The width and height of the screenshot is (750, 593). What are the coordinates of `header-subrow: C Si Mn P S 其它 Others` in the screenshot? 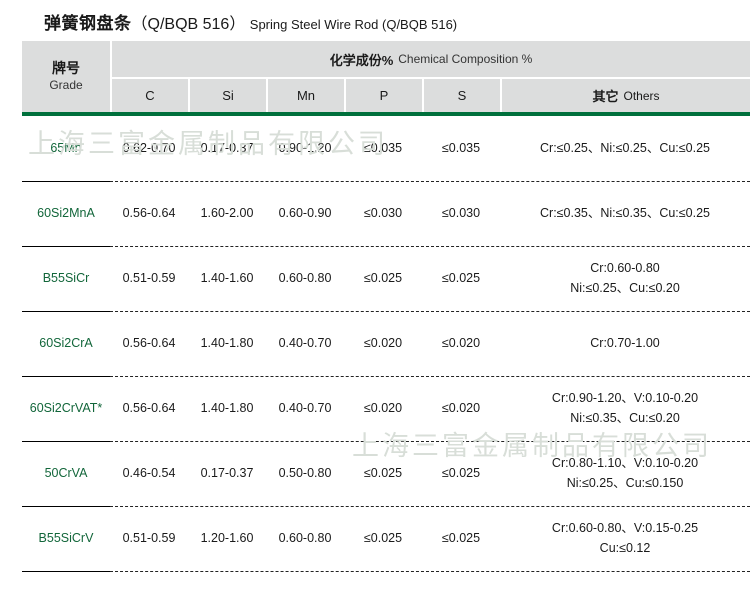 It's located at (430, 94).